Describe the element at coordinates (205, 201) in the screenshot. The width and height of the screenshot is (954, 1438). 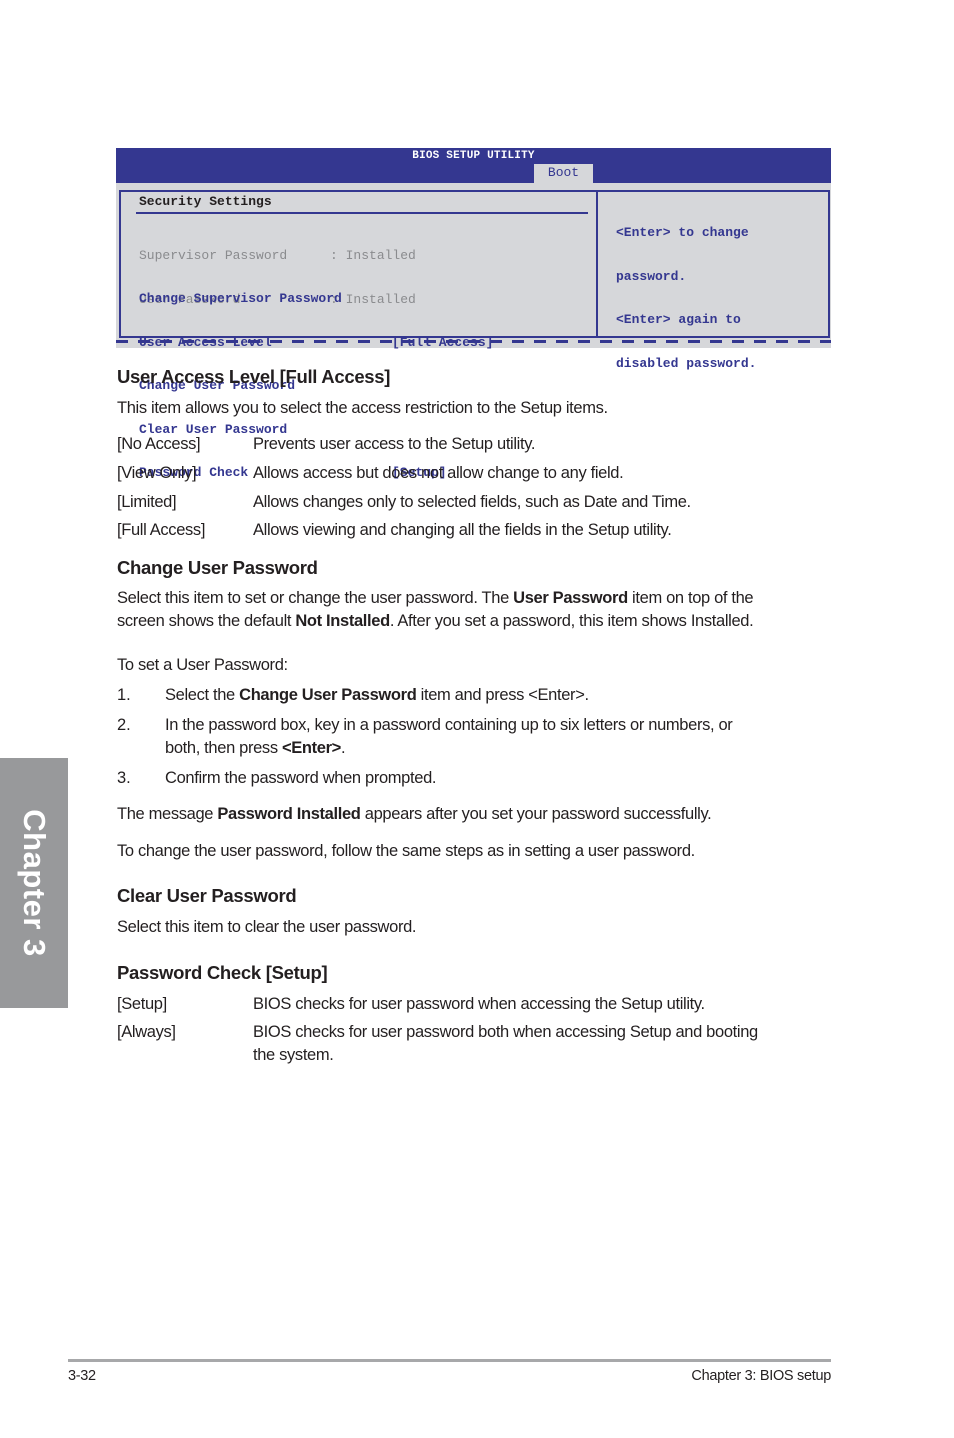
I see `bios-section-title: Security Settings` at that location.